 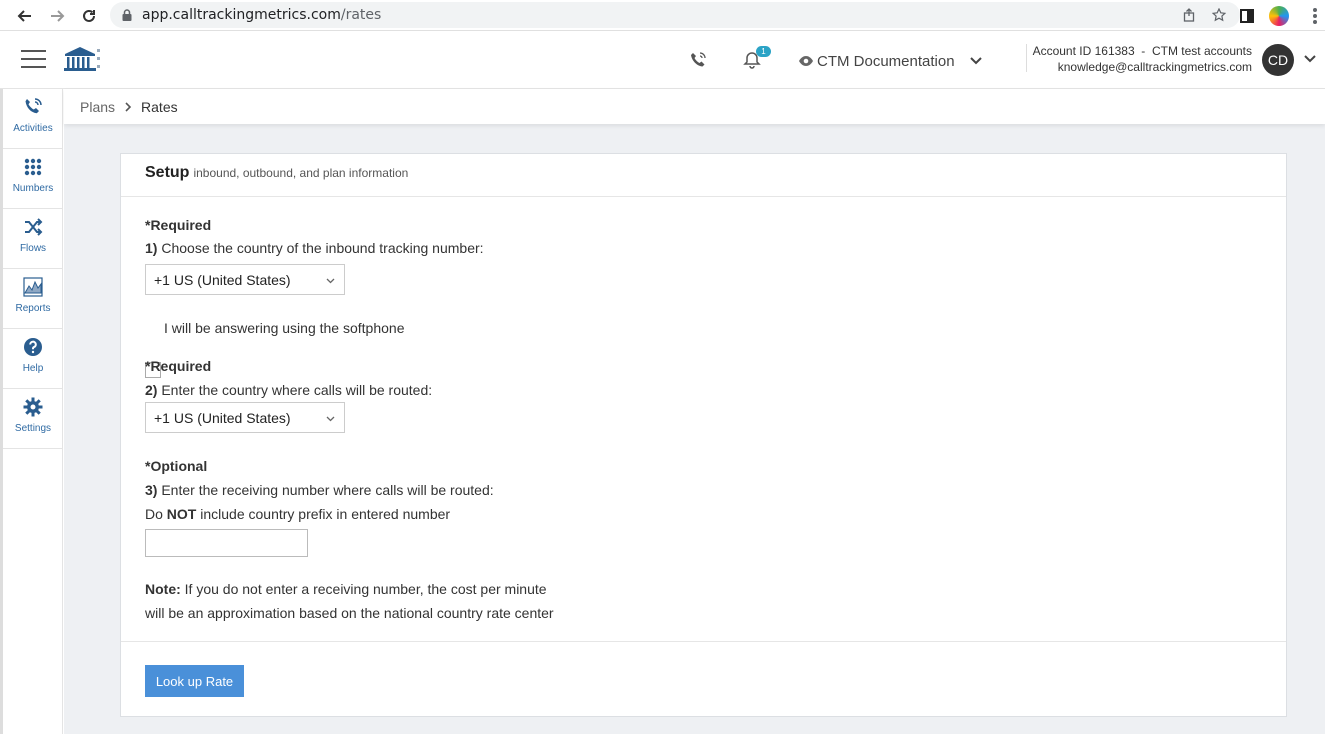 What do you see at coordinates (82, 59) in the screenshot?
I see `ctm-logo` at bounding box center [82, 59].